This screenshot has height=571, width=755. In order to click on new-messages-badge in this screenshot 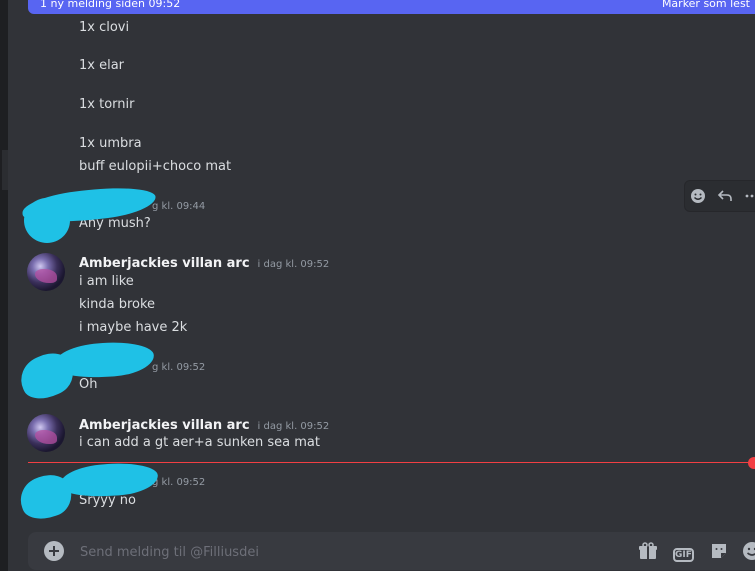, I will do `click(751, 463)`.